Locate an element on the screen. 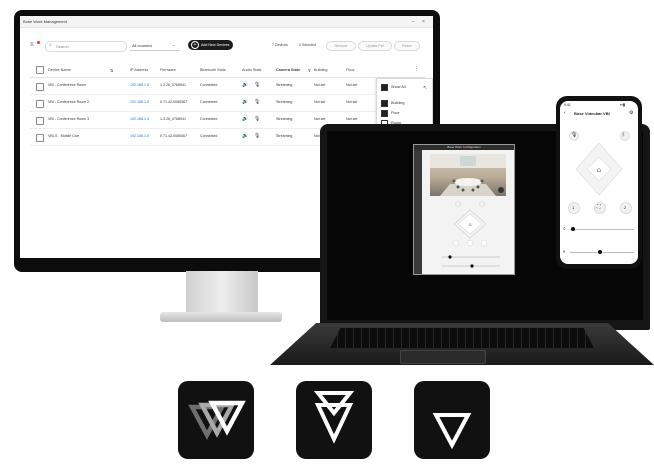  bose-work-management-icon is located at coordinates (216, 420).